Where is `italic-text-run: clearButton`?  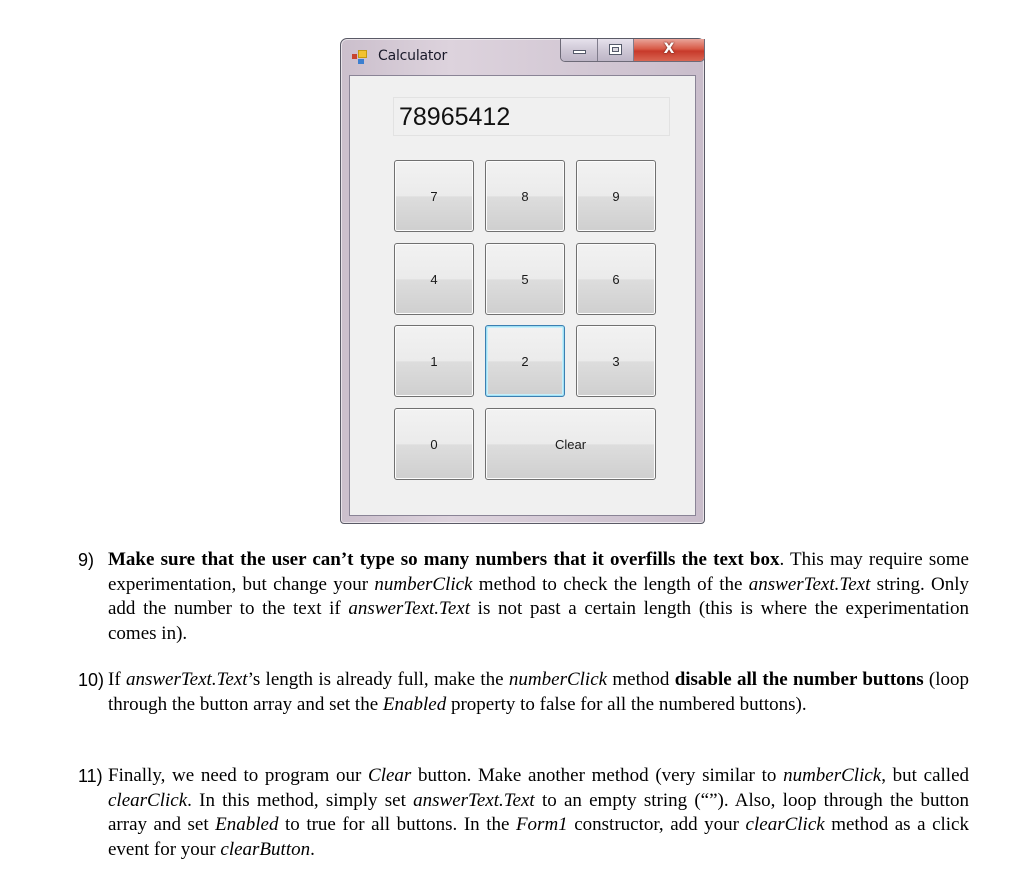
italic-text-run: clearButton is located at coordinates (265, 849).